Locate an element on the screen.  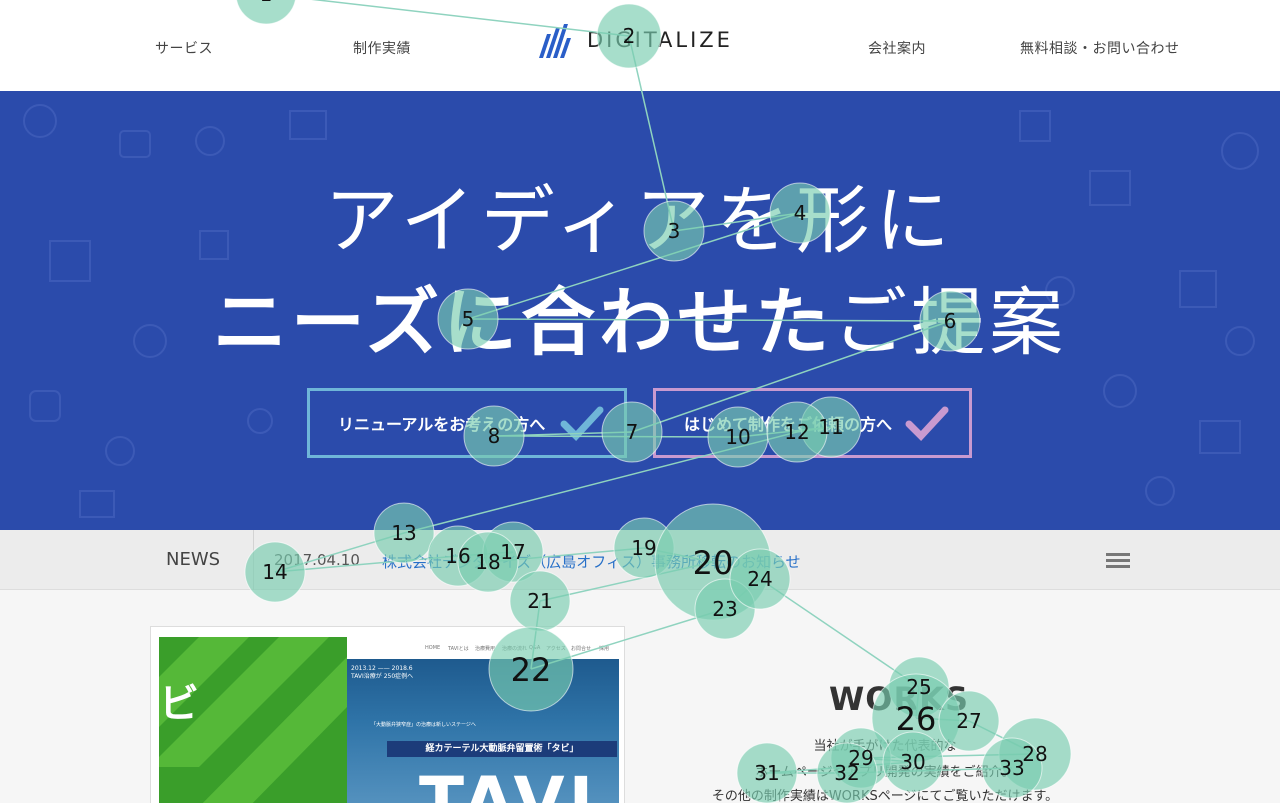
site-header: サービス 制作実績 DIGITALIZE 会社案内 無料相談・お問い合わせ is located at coordinates (640, 45).